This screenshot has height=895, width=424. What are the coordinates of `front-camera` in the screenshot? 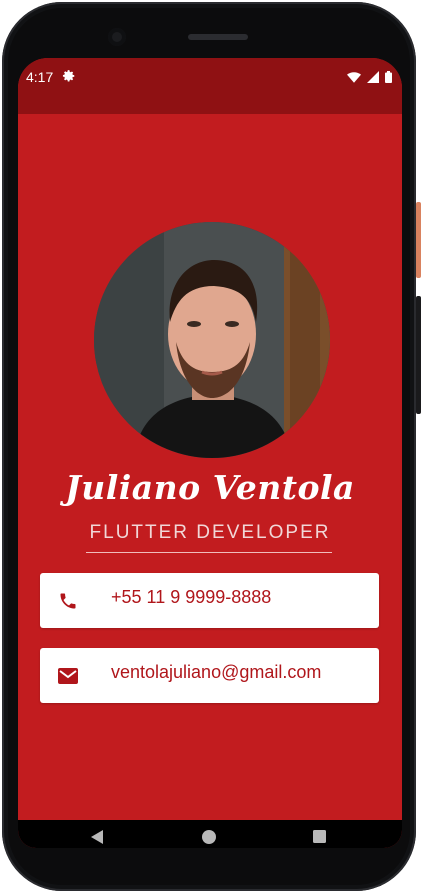 It's located at (117, 37).